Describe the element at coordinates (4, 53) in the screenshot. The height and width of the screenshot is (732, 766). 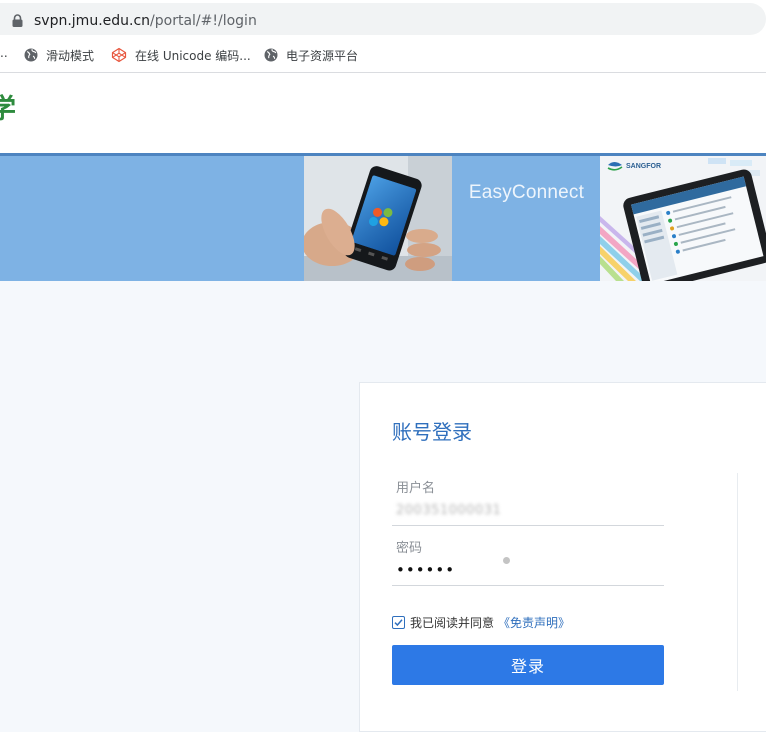
I see `bookmark-overflow: ..` at that location.